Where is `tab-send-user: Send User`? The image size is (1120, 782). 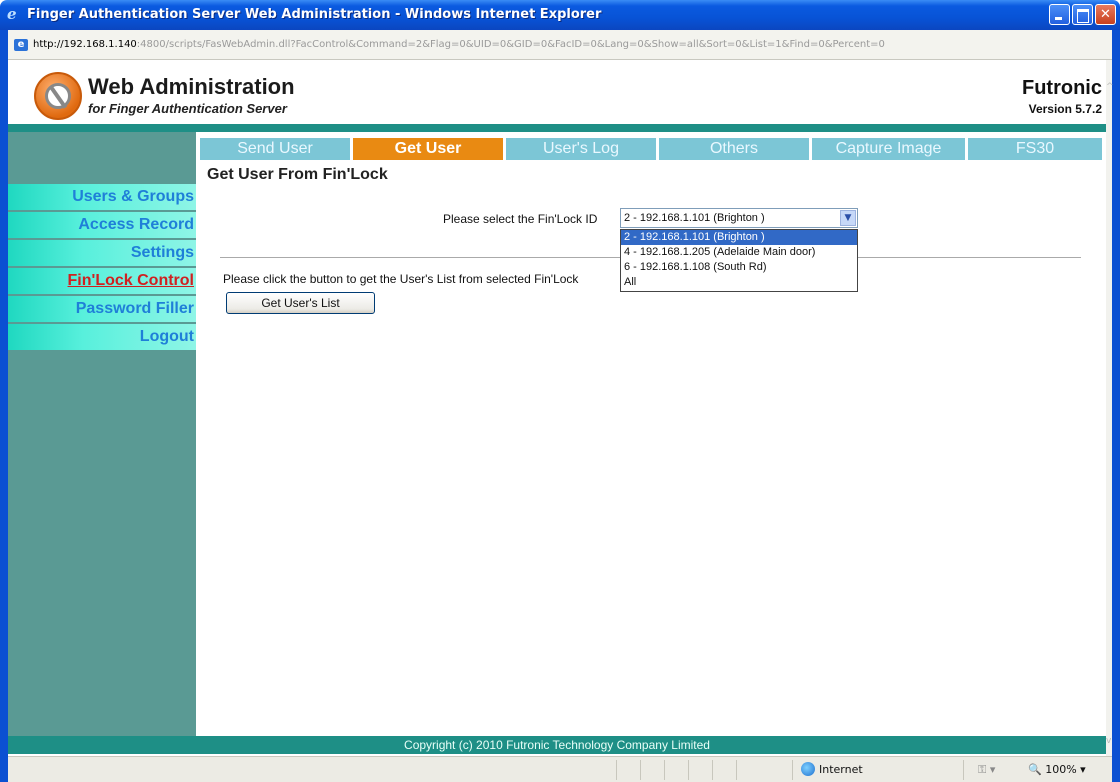 tab-send-user: Send User is located at coordinates (275, 149).